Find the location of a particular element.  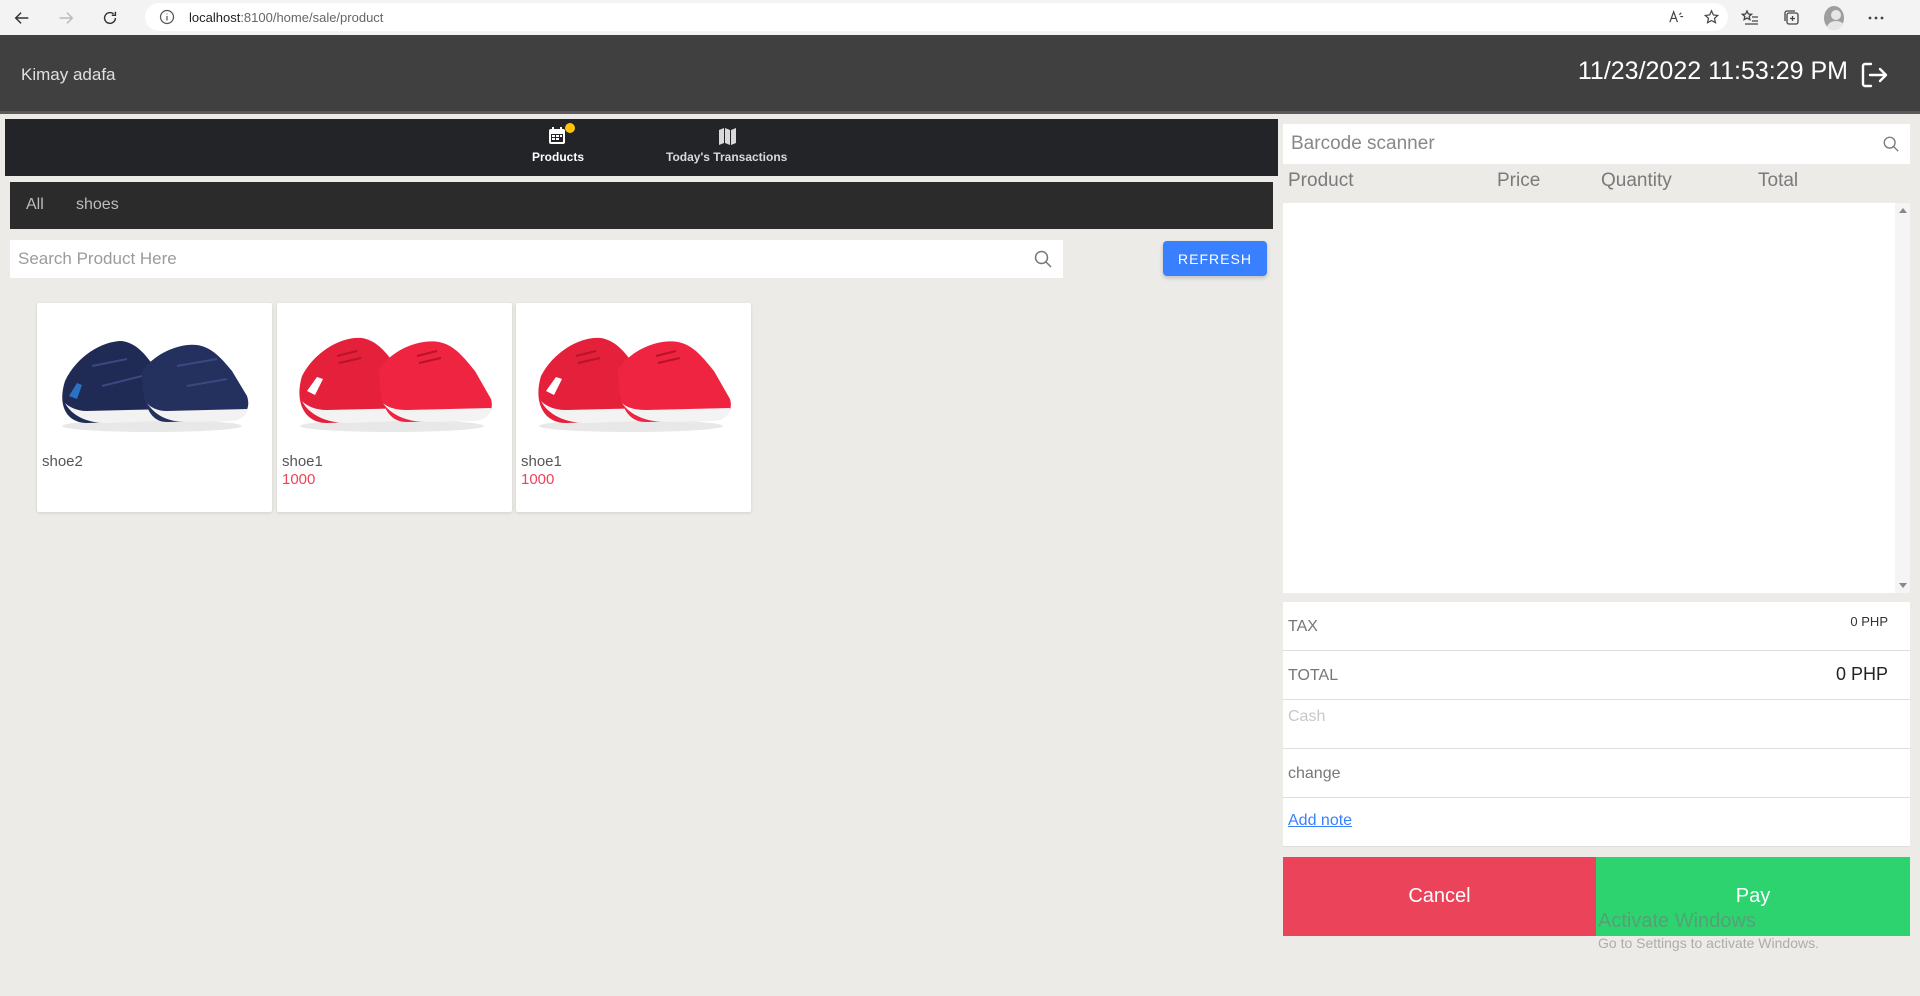

category-all: All is located at coordinates (35, 205).